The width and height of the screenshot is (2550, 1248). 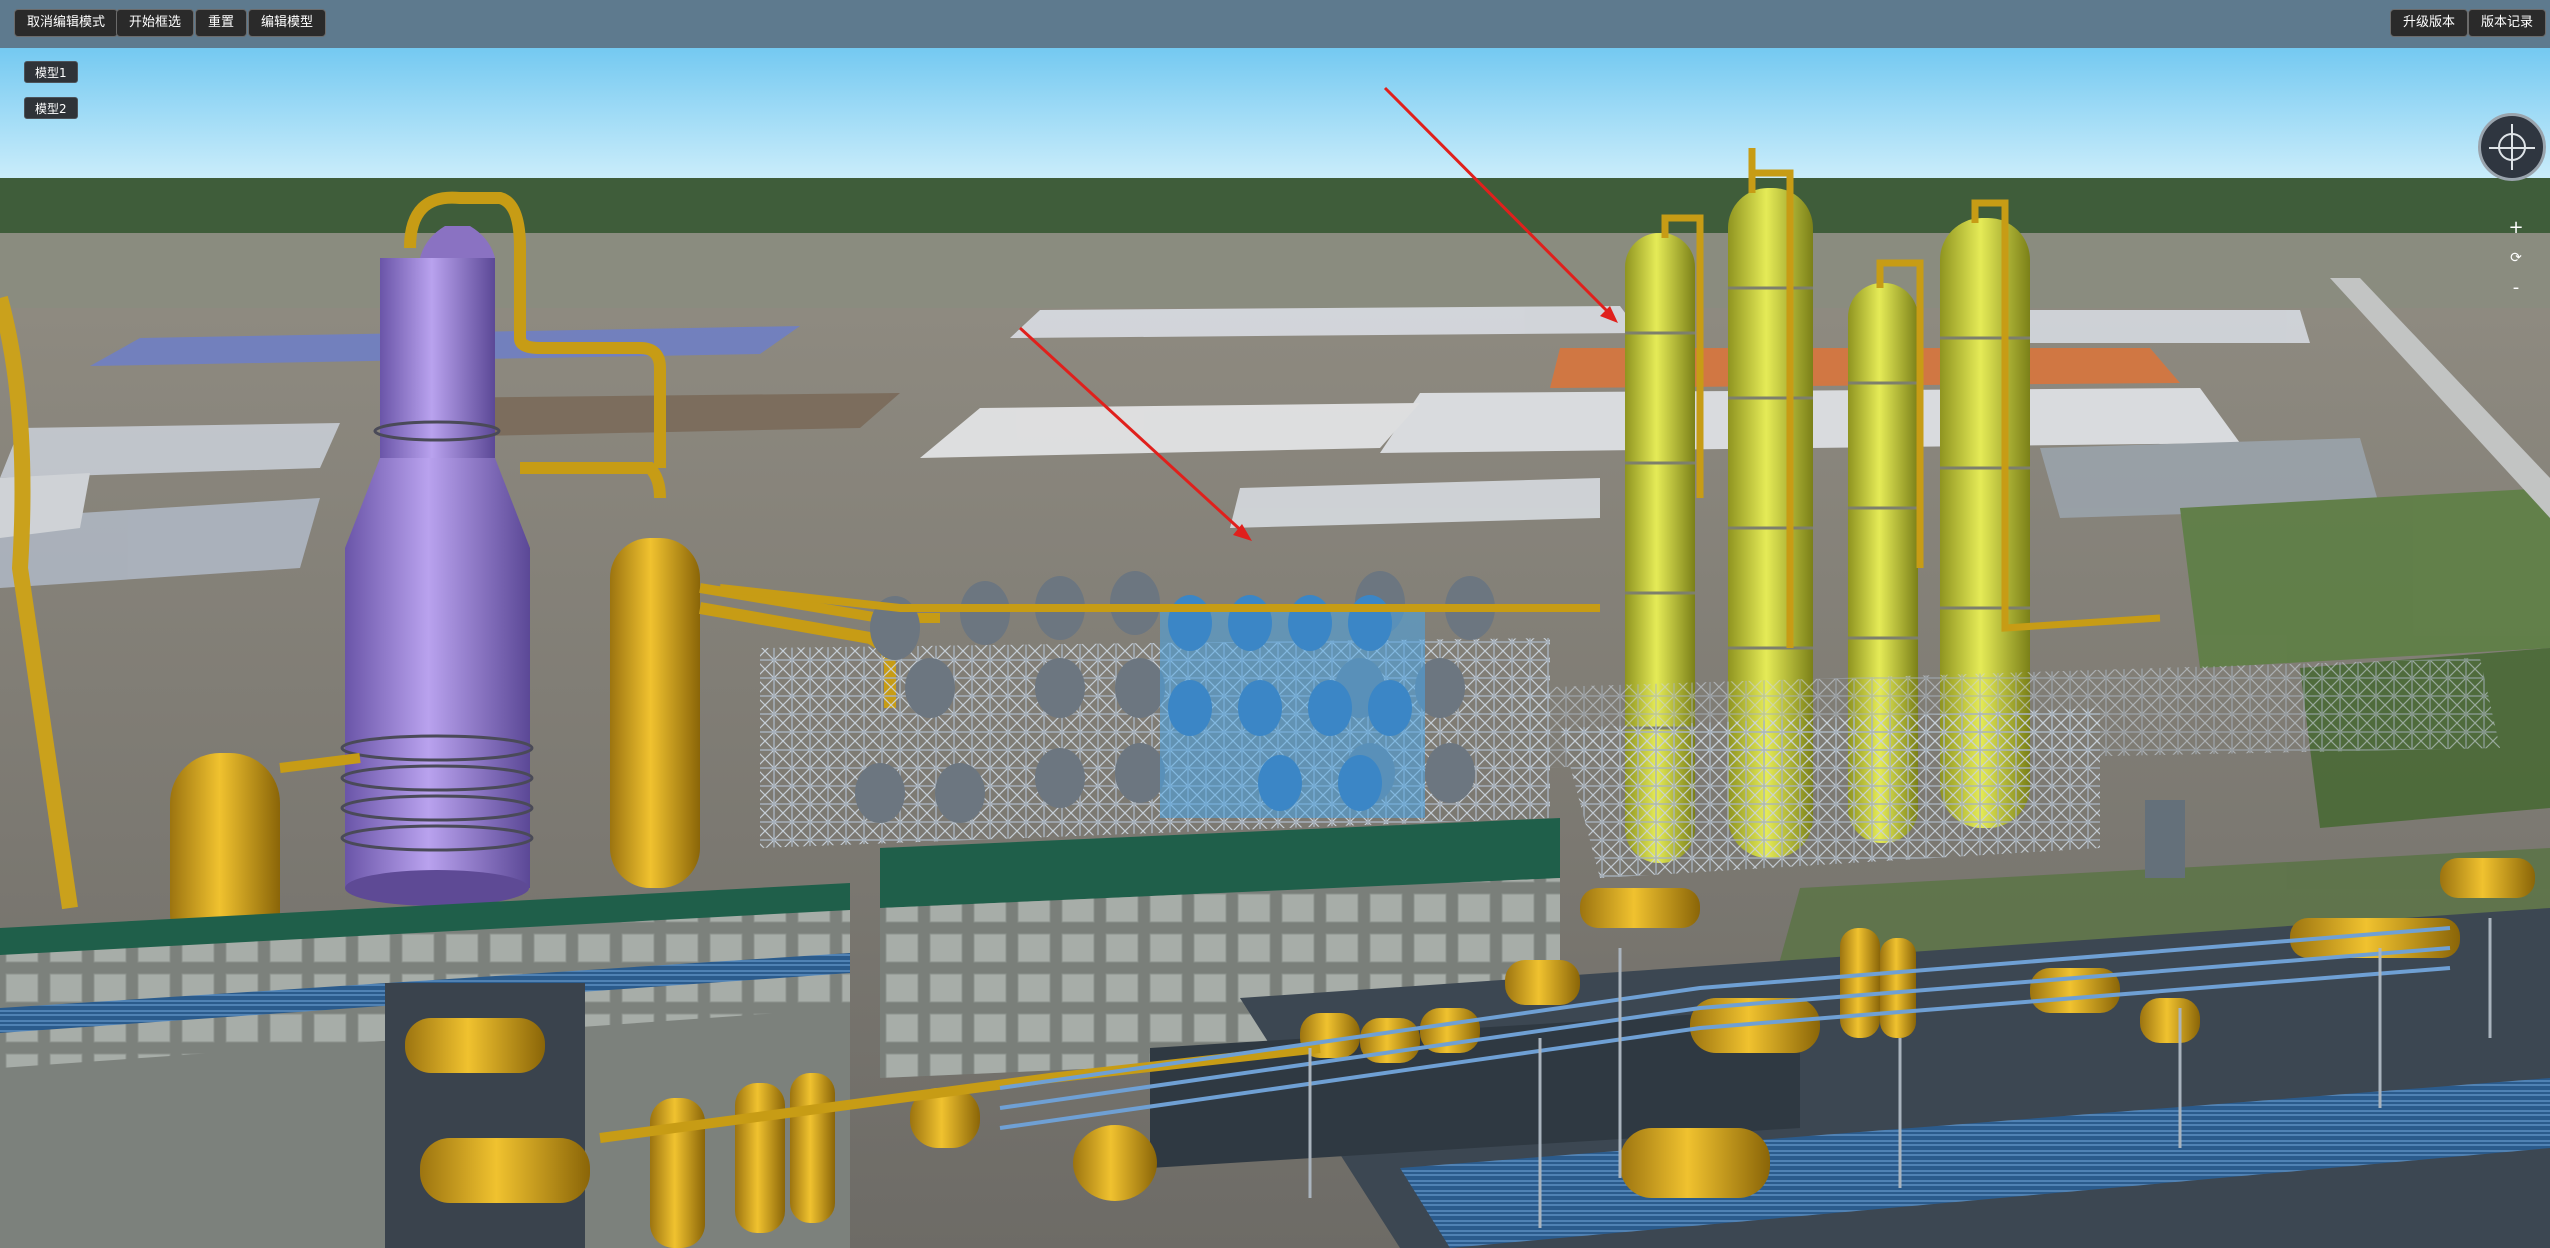 I want to click on cancel-edit-mode-button: 取消编辑模式, so click(x=66, y=23).